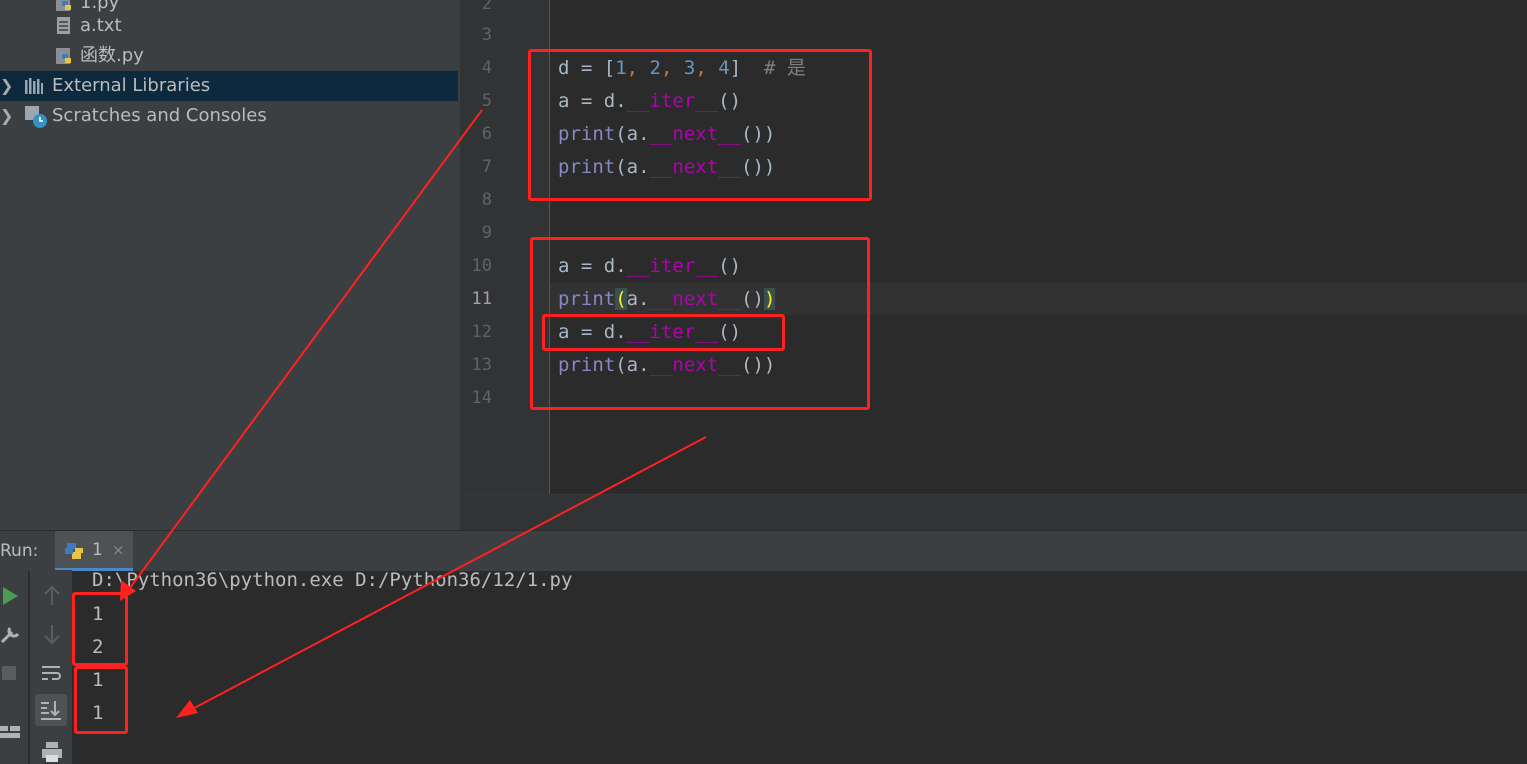 Image resolution: width=1527 pixels, height=764 pixels. Describe the element at coordinates (19, 551) in the screenshot. I see `run-label: Run:` at that location.